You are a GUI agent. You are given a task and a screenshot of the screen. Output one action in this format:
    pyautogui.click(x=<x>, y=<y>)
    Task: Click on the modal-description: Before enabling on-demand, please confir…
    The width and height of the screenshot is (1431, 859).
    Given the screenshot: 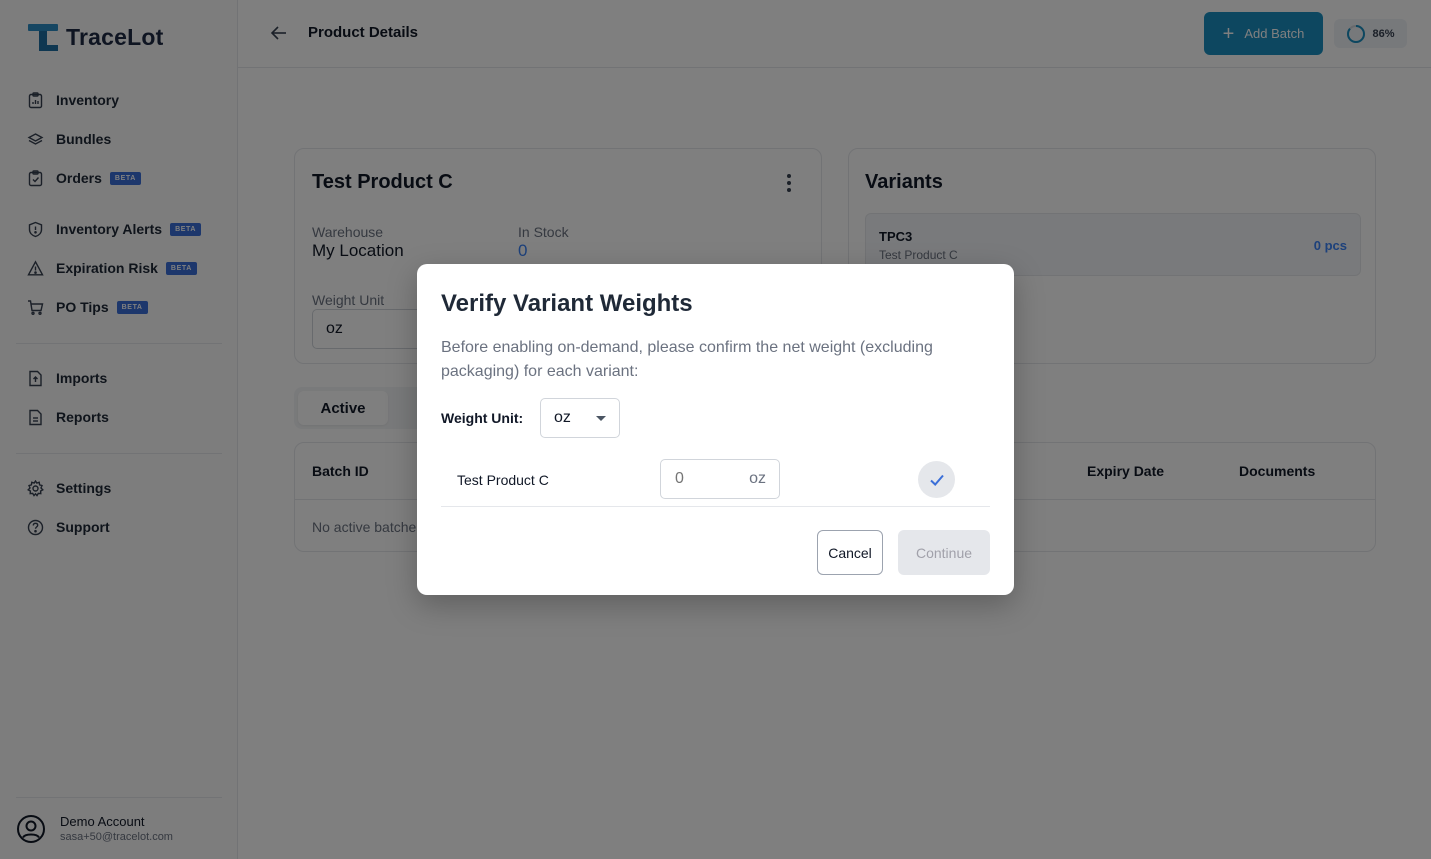 What is the action you would take?
    pyautogui.click(x=687, y=359)
    